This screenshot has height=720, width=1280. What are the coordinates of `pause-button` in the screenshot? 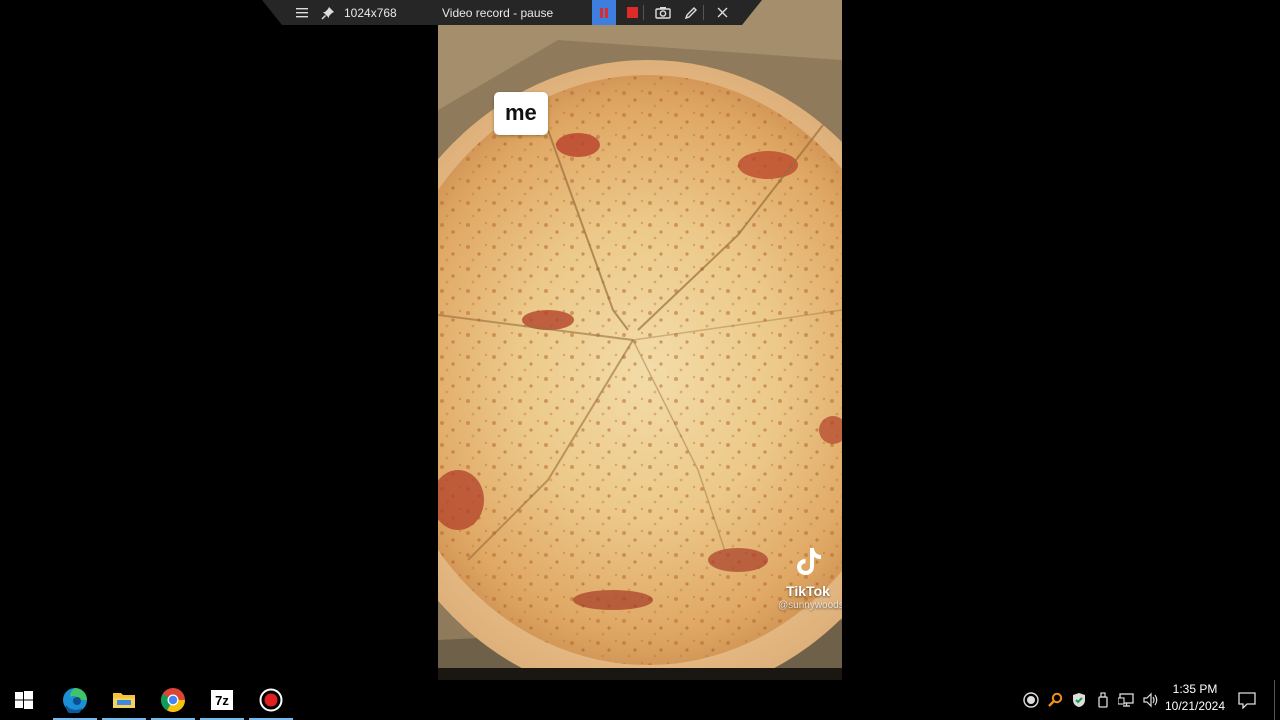 It's located at (604, 12).